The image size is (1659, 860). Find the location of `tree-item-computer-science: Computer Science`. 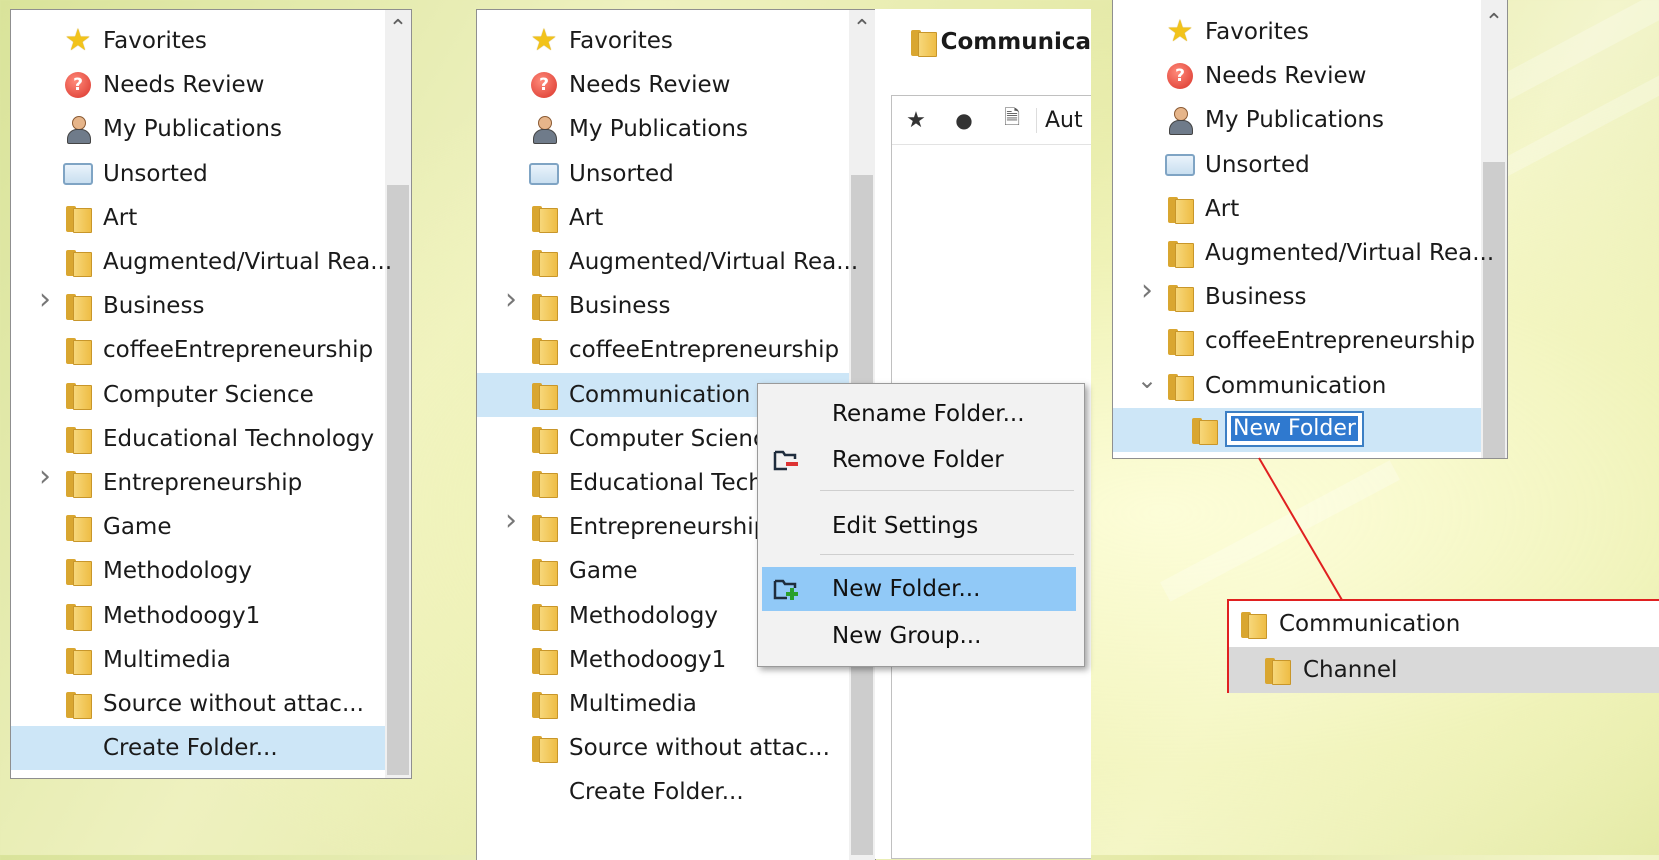

tree-item-computer-science: Computer Science is located at coordinates (198, 395).